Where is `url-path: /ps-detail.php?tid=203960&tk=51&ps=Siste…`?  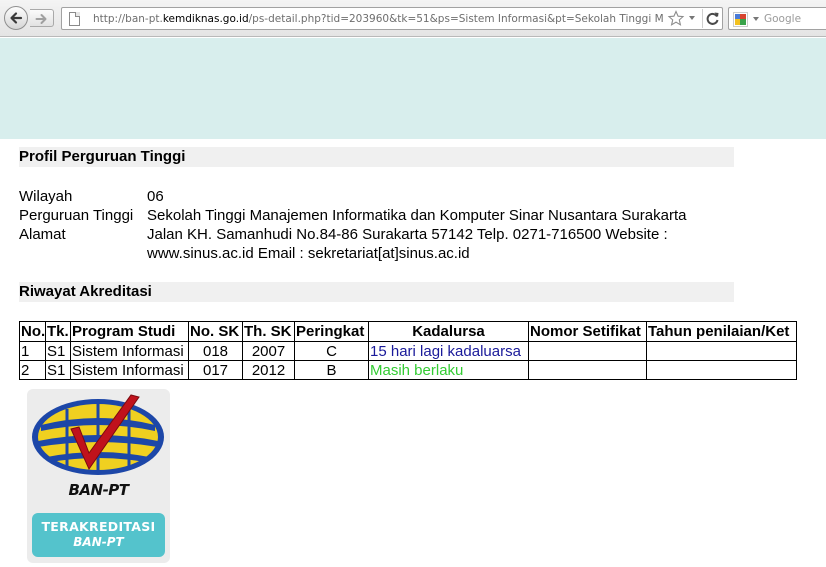
url-path: /ps-detail.php?tid=203960&tk=51&ps=Siste… is located at coordinates (455, 19).